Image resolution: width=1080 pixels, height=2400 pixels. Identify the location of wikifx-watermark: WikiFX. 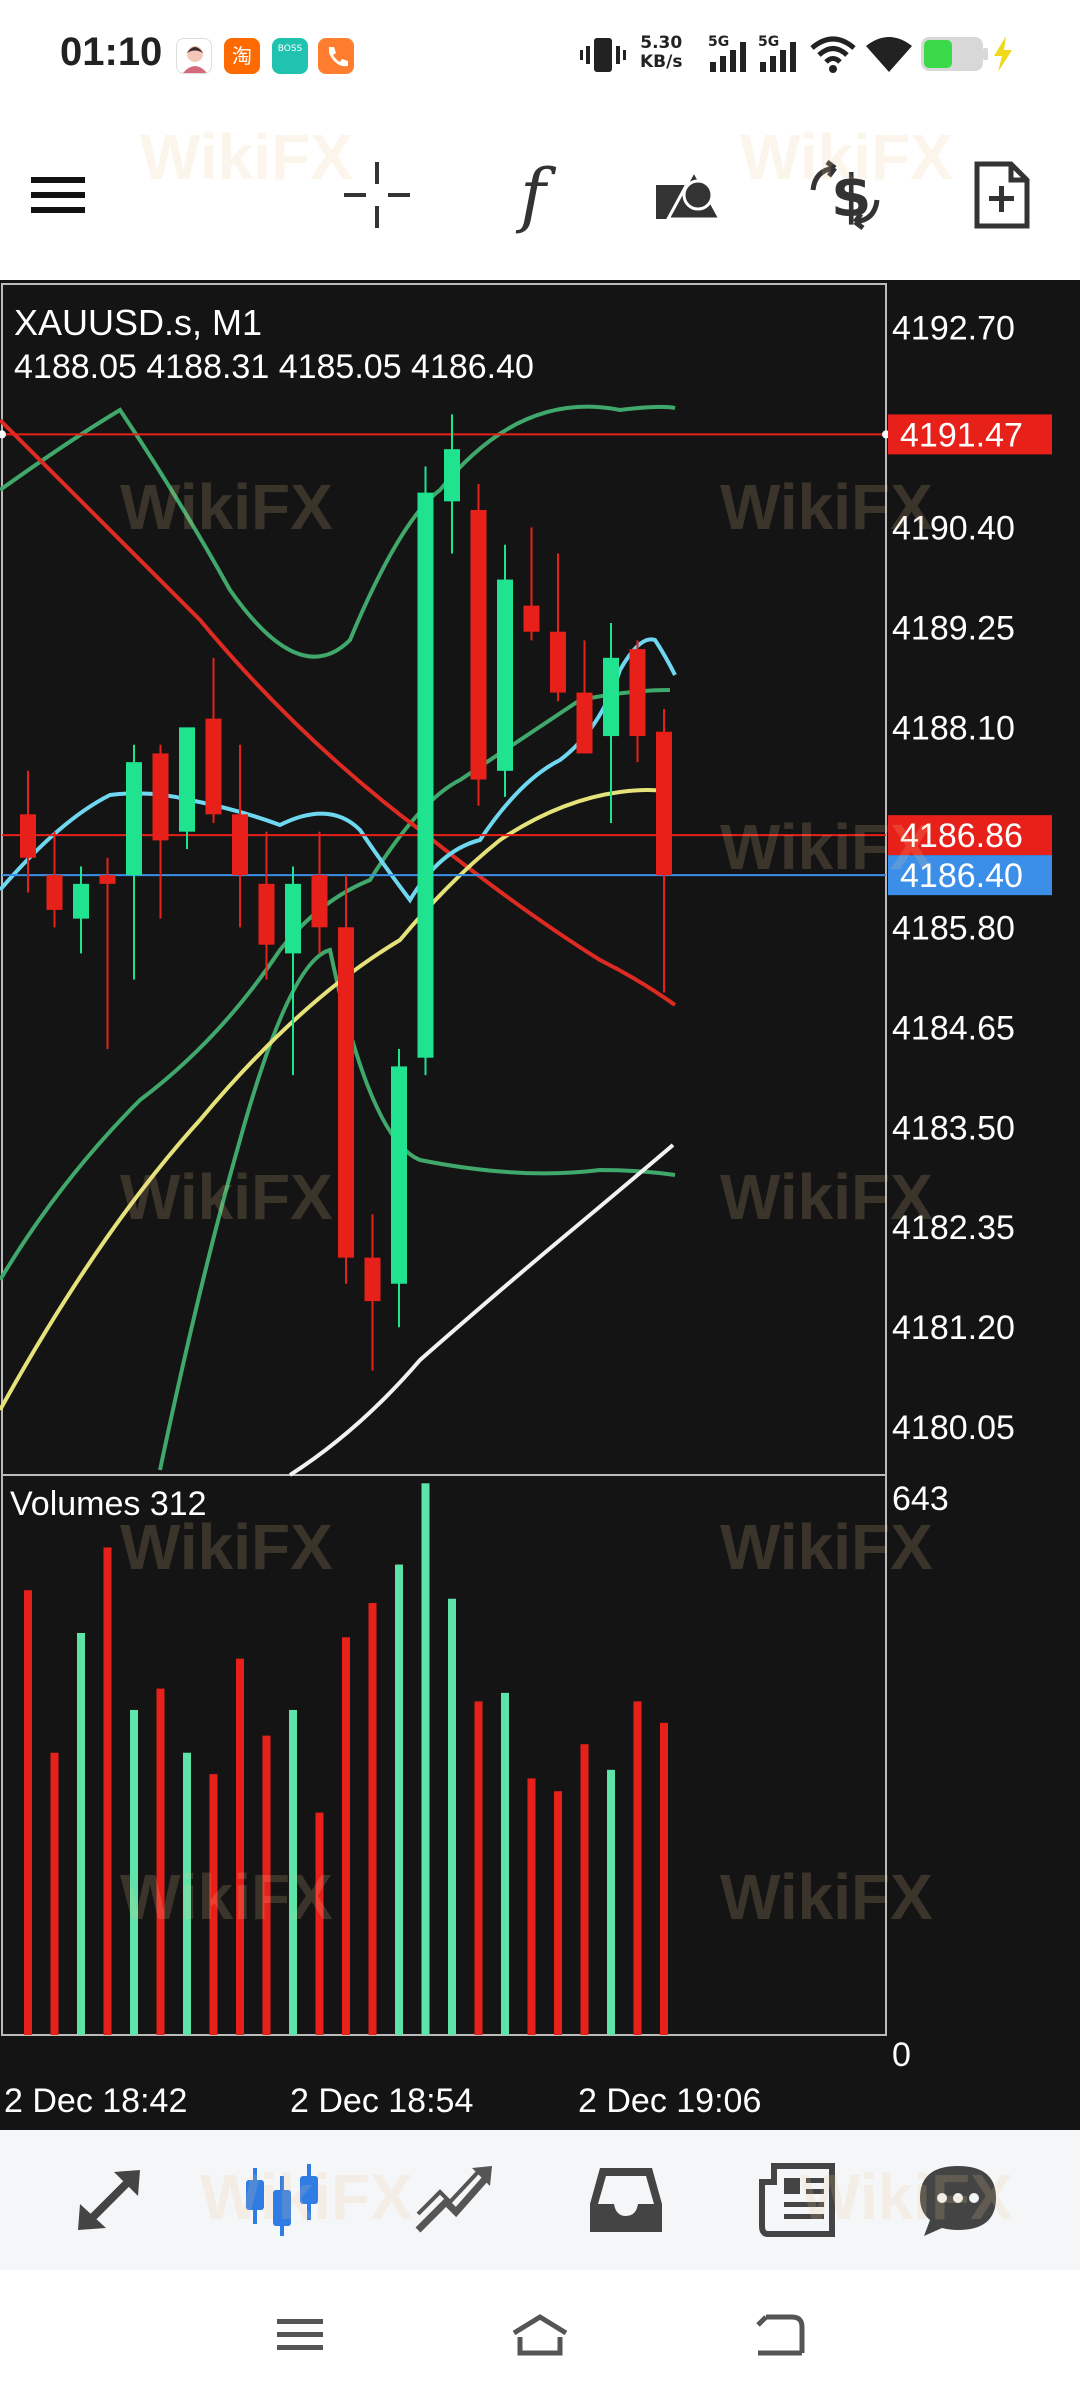
(246, 157).